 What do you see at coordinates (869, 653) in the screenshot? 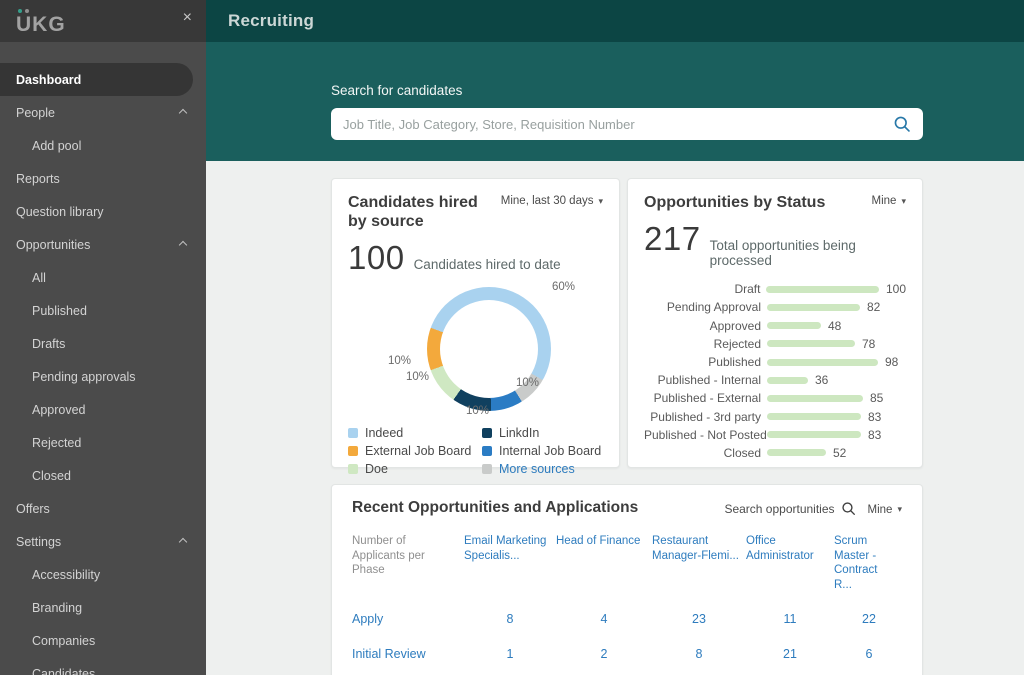
I see `applicant-count-cell: 6` at bounding box center [869, 653].